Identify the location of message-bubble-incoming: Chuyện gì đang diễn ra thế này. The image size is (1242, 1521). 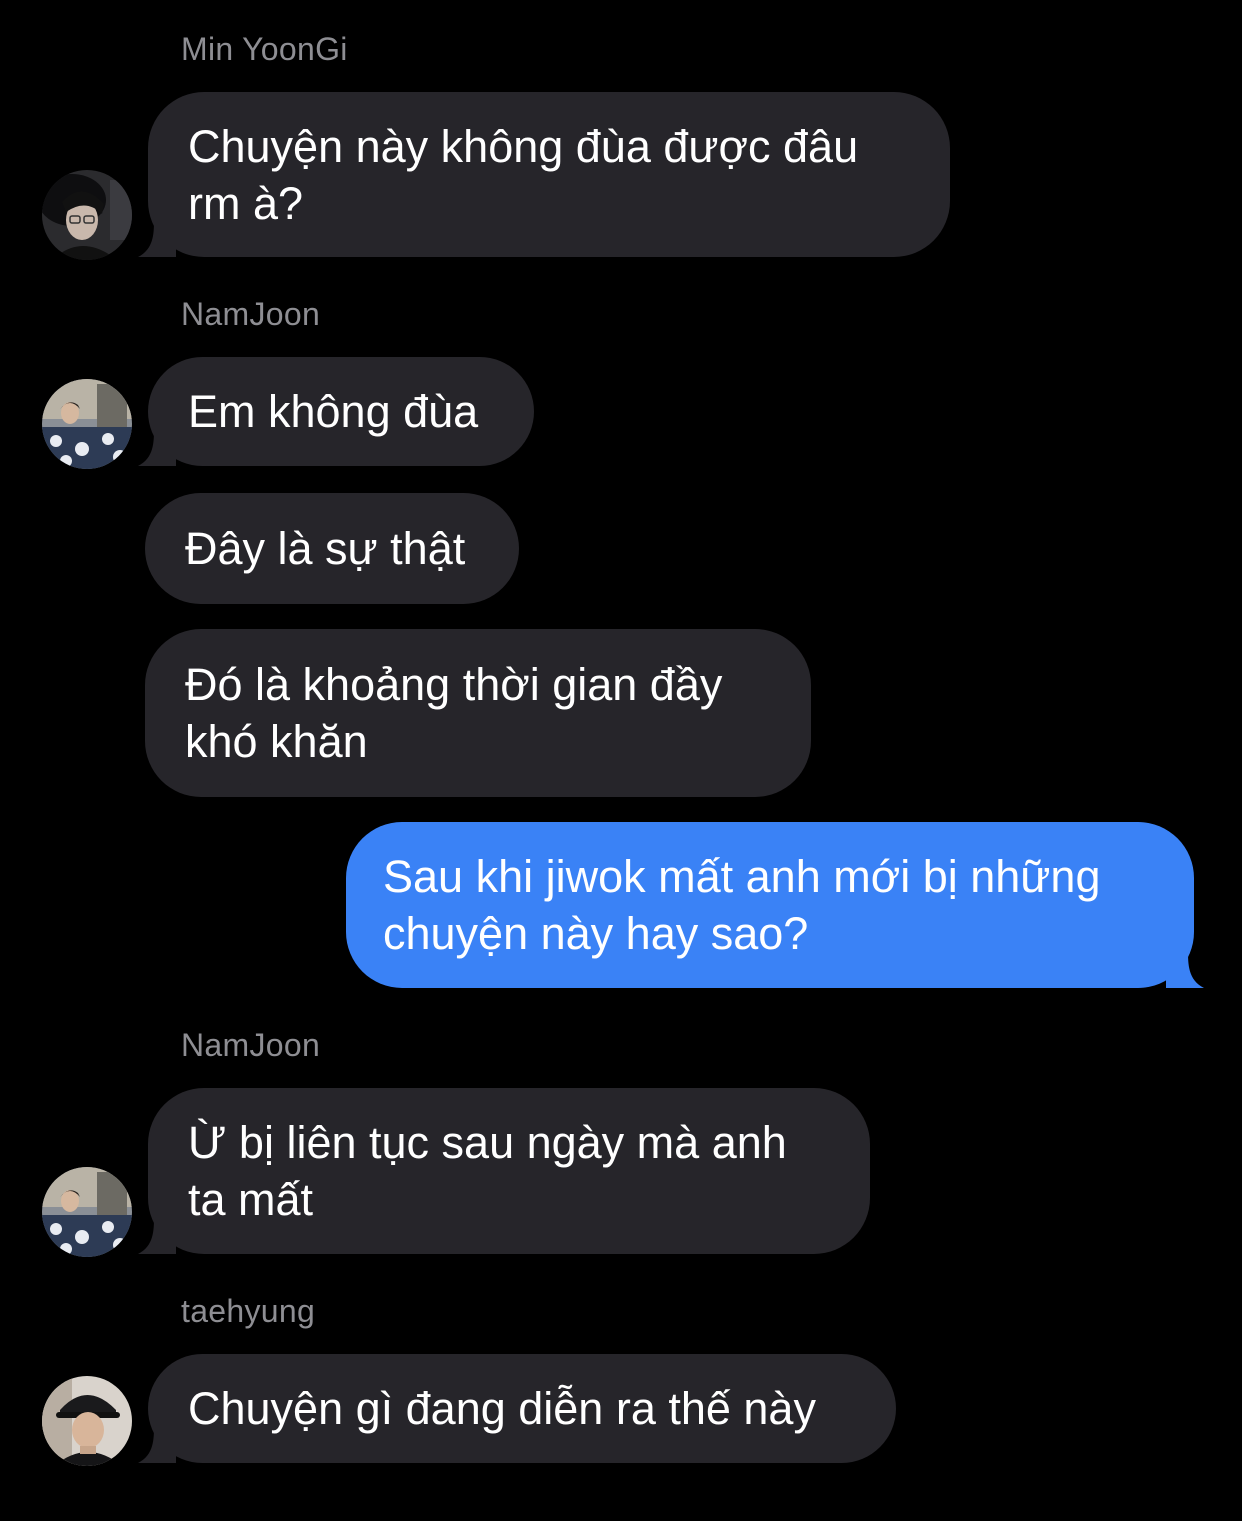
(522, 1408).